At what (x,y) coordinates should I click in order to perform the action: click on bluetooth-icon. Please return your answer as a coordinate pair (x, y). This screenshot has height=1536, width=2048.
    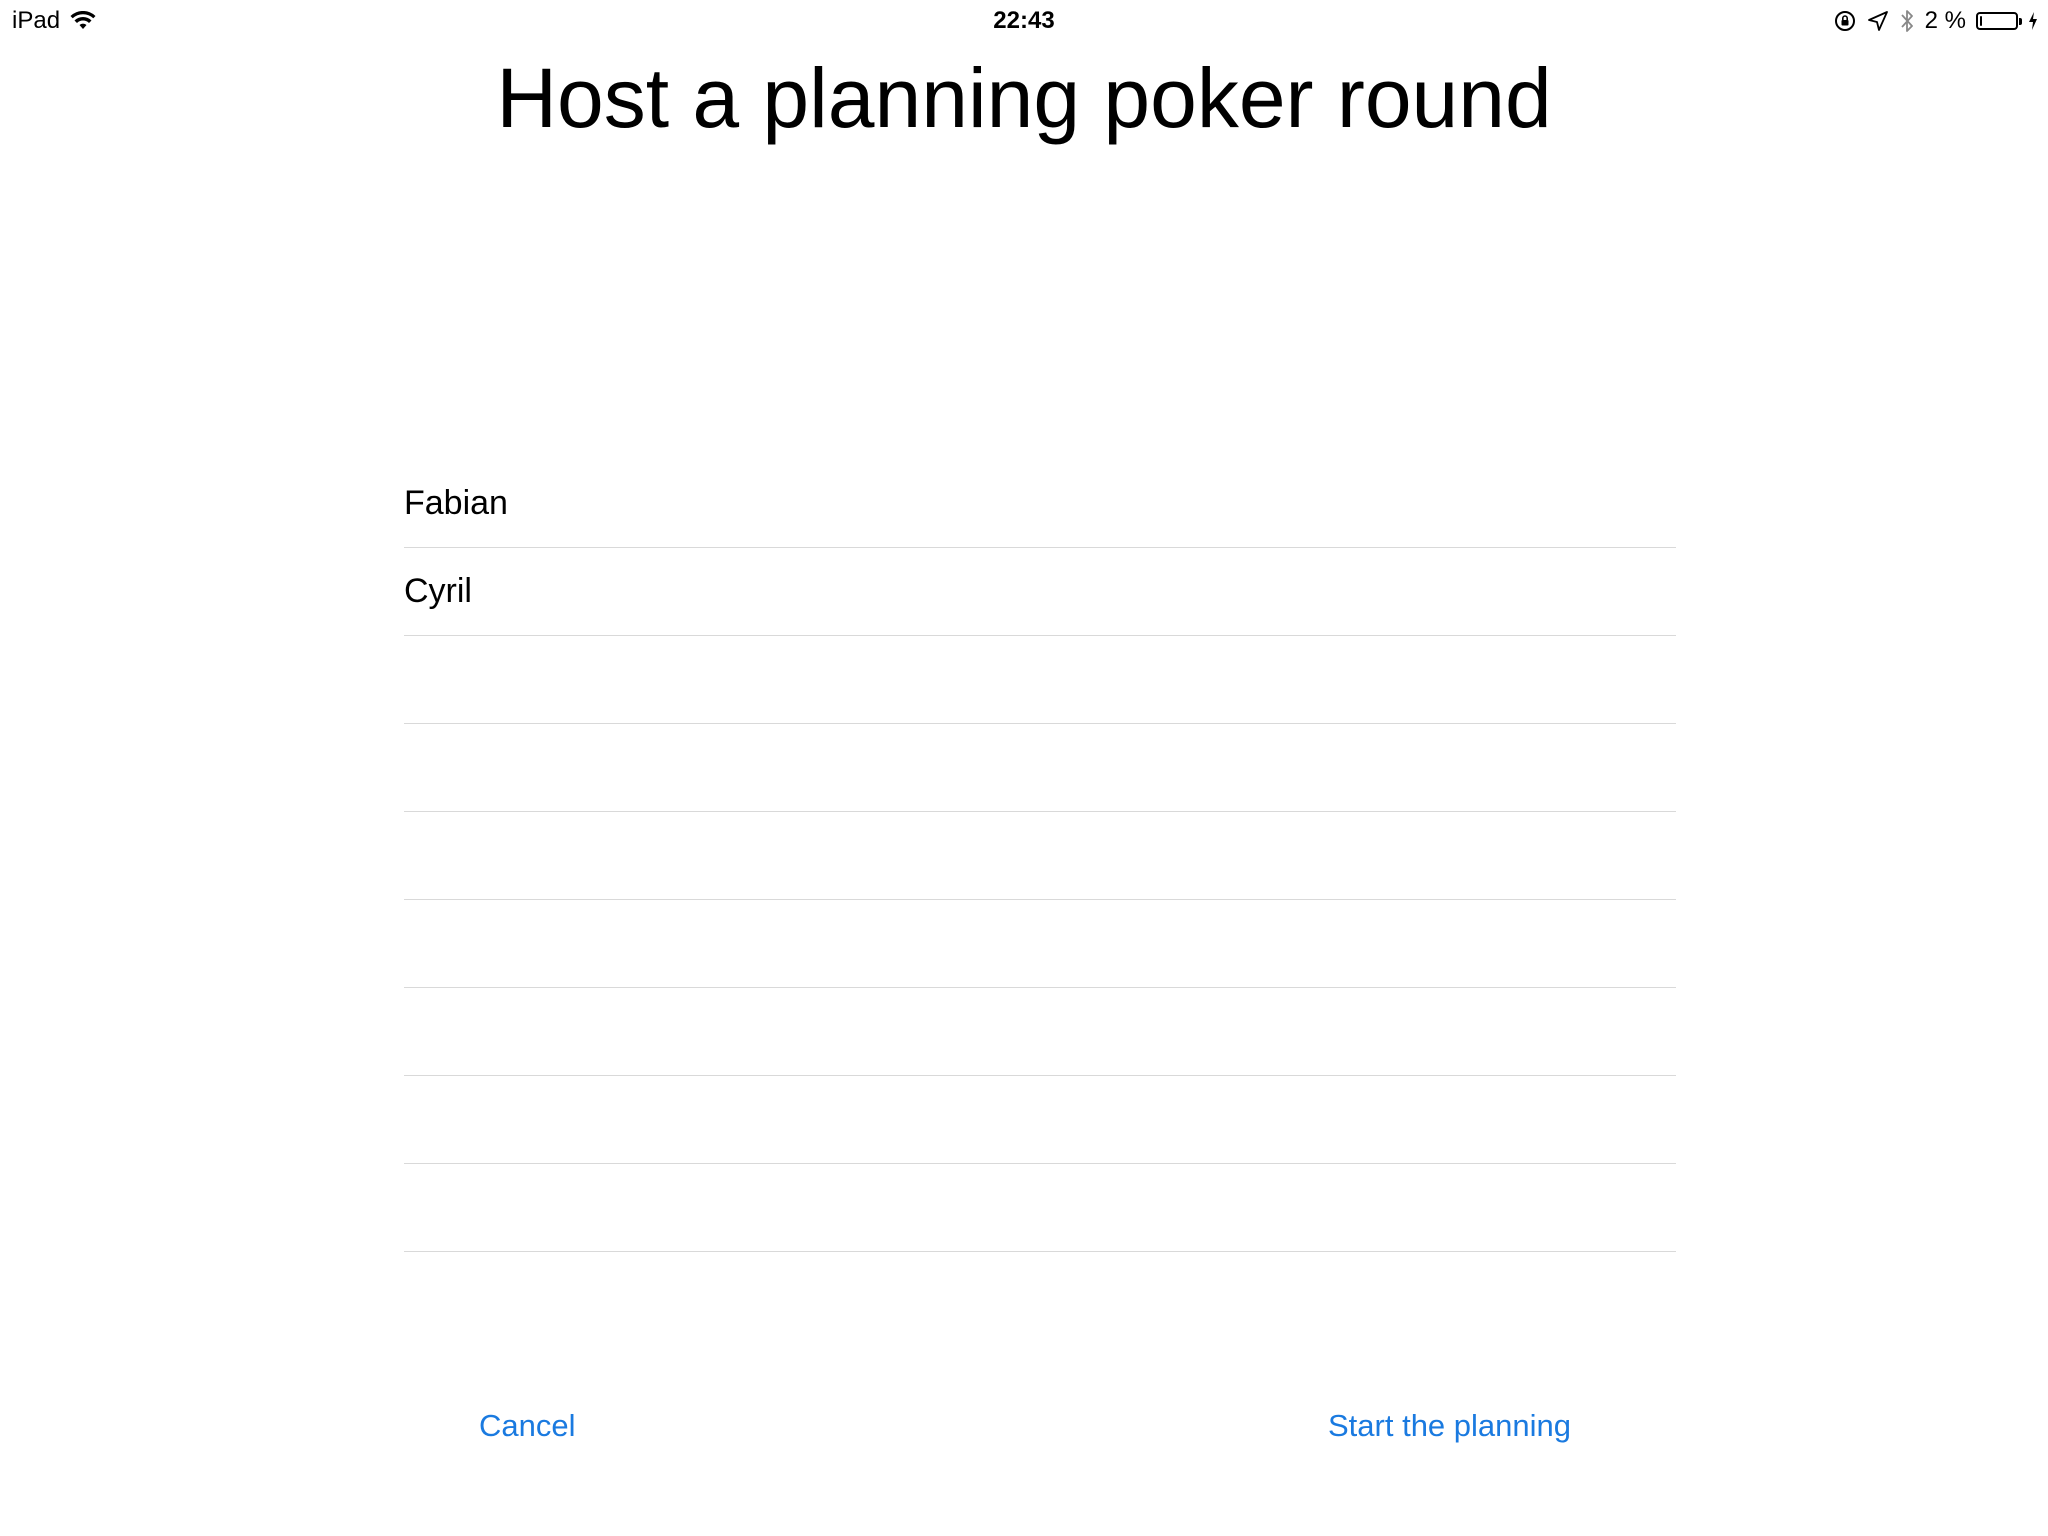
    Looking at the image, I should click on (1907, 21).